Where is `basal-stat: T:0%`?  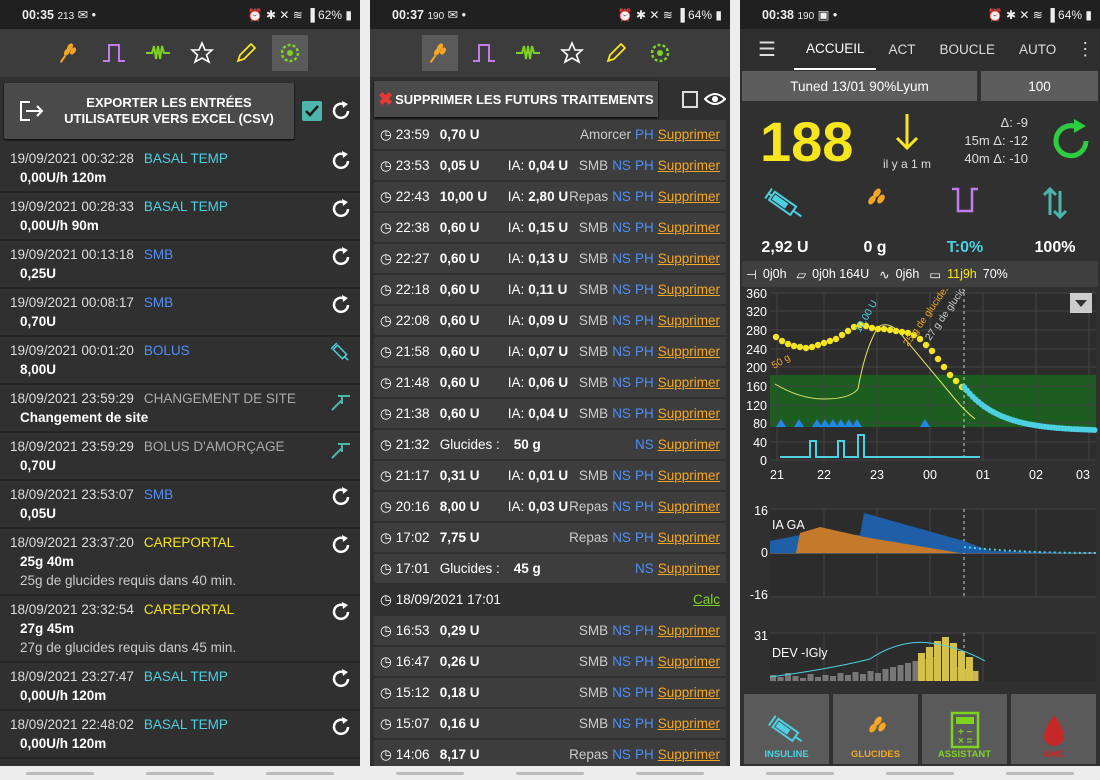 basal-stat: T:0% is located at coordinates (965, 221).